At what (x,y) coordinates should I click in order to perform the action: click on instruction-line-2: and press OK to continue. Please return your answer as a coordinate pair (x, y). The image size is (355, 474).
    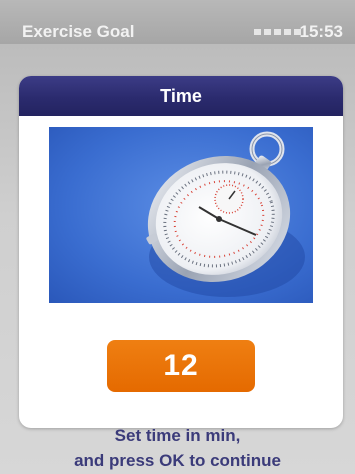
    Looking at the image, I should click on (177, 460).